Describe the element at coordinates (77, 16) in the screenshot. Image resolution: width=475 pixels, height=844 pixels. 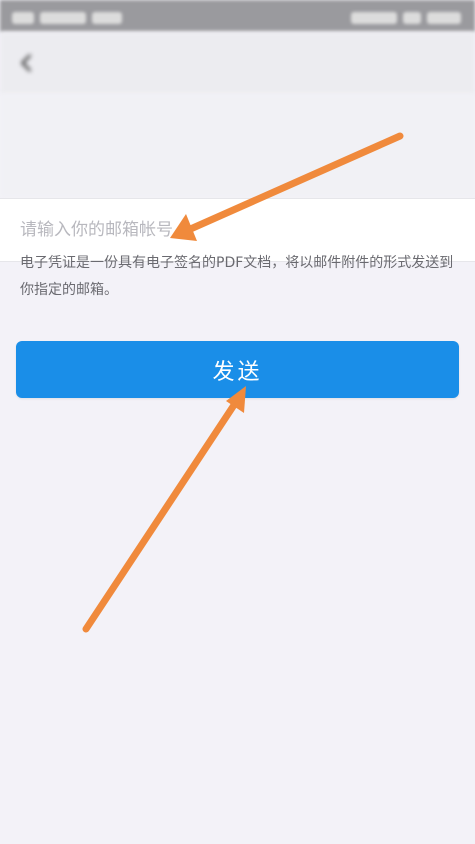
I see `status-left` at that location.